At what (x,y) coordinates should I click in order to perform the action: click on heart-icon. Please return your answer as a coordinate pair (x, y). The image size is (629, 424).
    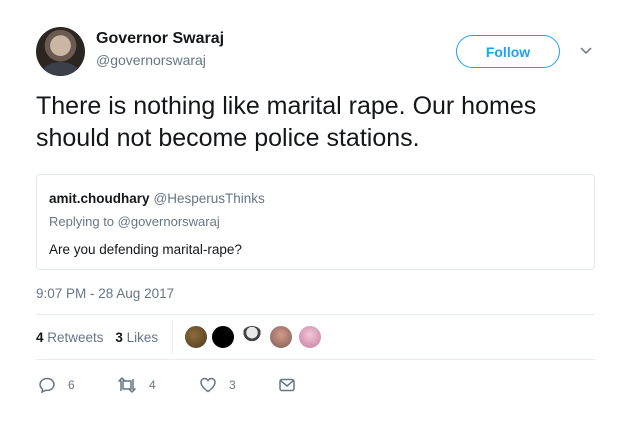
    Looking at the image, I should click on (208, 385).